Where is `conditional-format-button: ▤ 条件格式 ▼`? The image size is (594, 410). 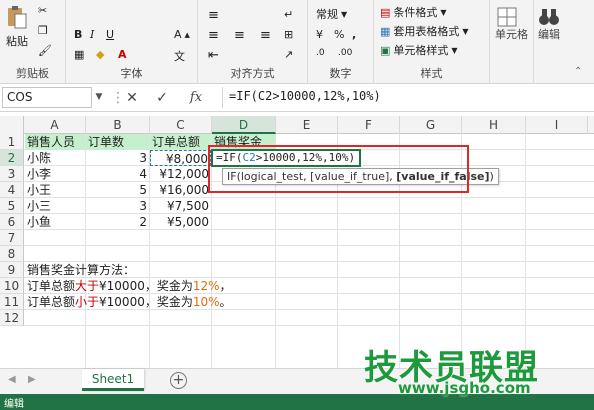 conditional-format-button: ▤ 条件格式 ▼ is located at coordinates (413, 12).